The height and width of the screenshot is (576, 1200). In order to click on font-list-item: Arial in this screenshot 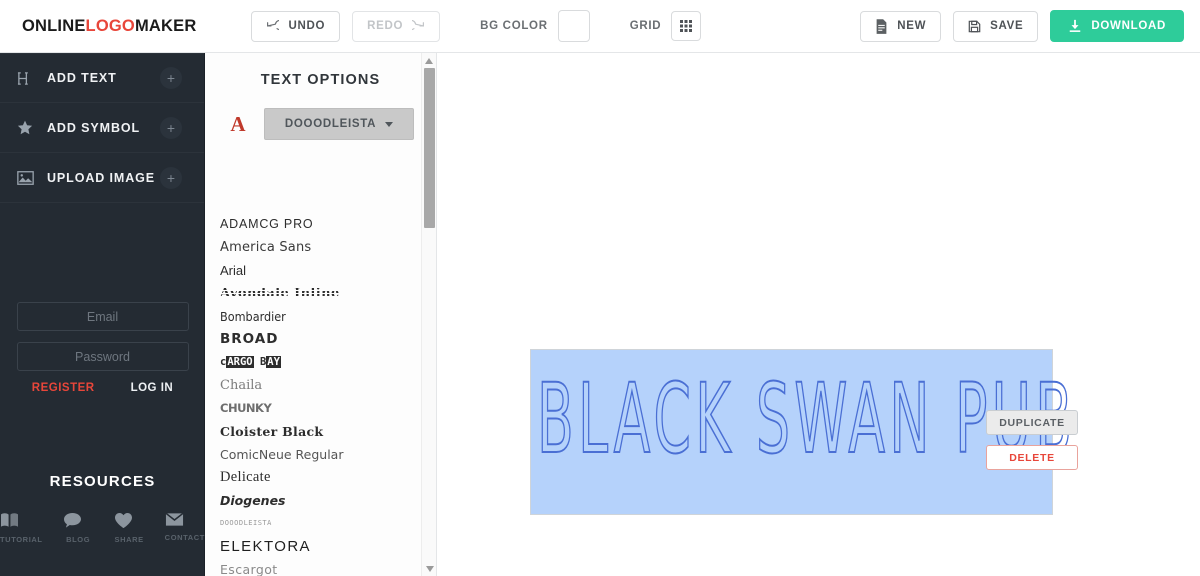, I will do `click(320, 270)`.